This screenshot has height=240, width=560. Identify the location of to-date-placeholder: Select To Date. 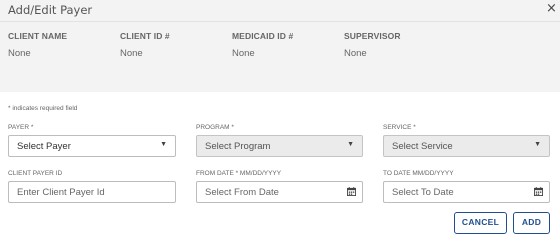
(423, 192).